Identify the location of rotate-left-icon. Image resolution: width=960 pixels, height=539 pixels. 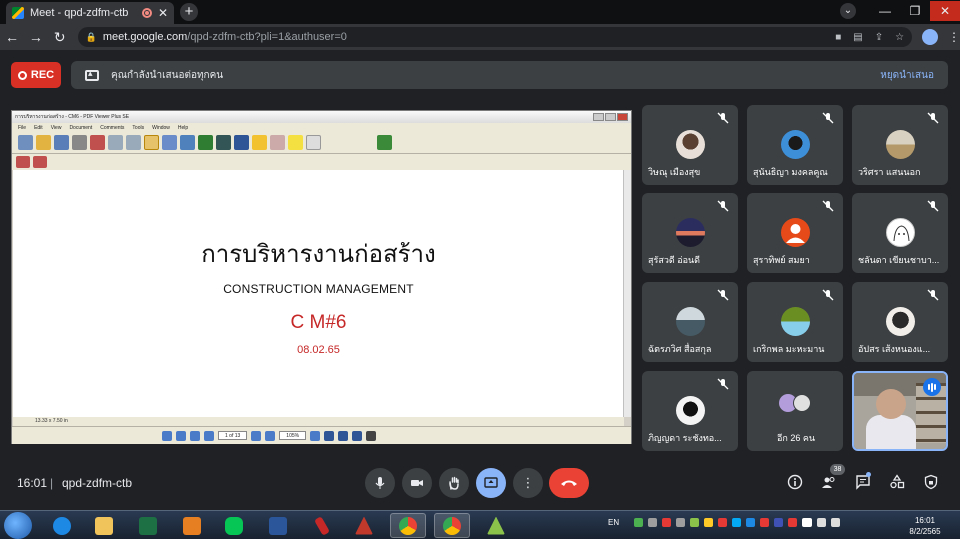
(167, 435).